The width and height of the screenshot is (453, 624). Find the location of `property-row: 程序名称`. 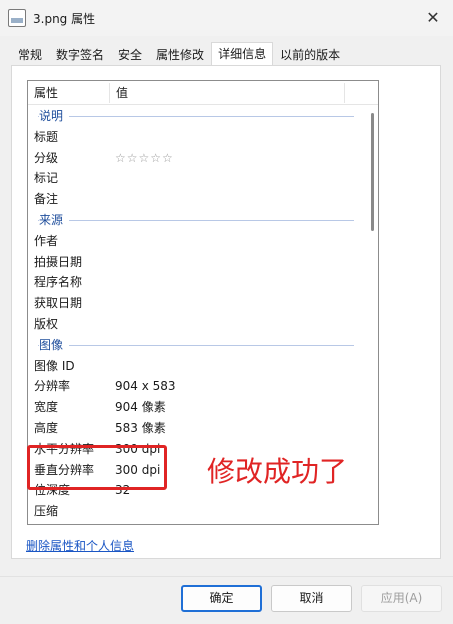

property-row: 程序名称 is located at coordinates (198, 282).